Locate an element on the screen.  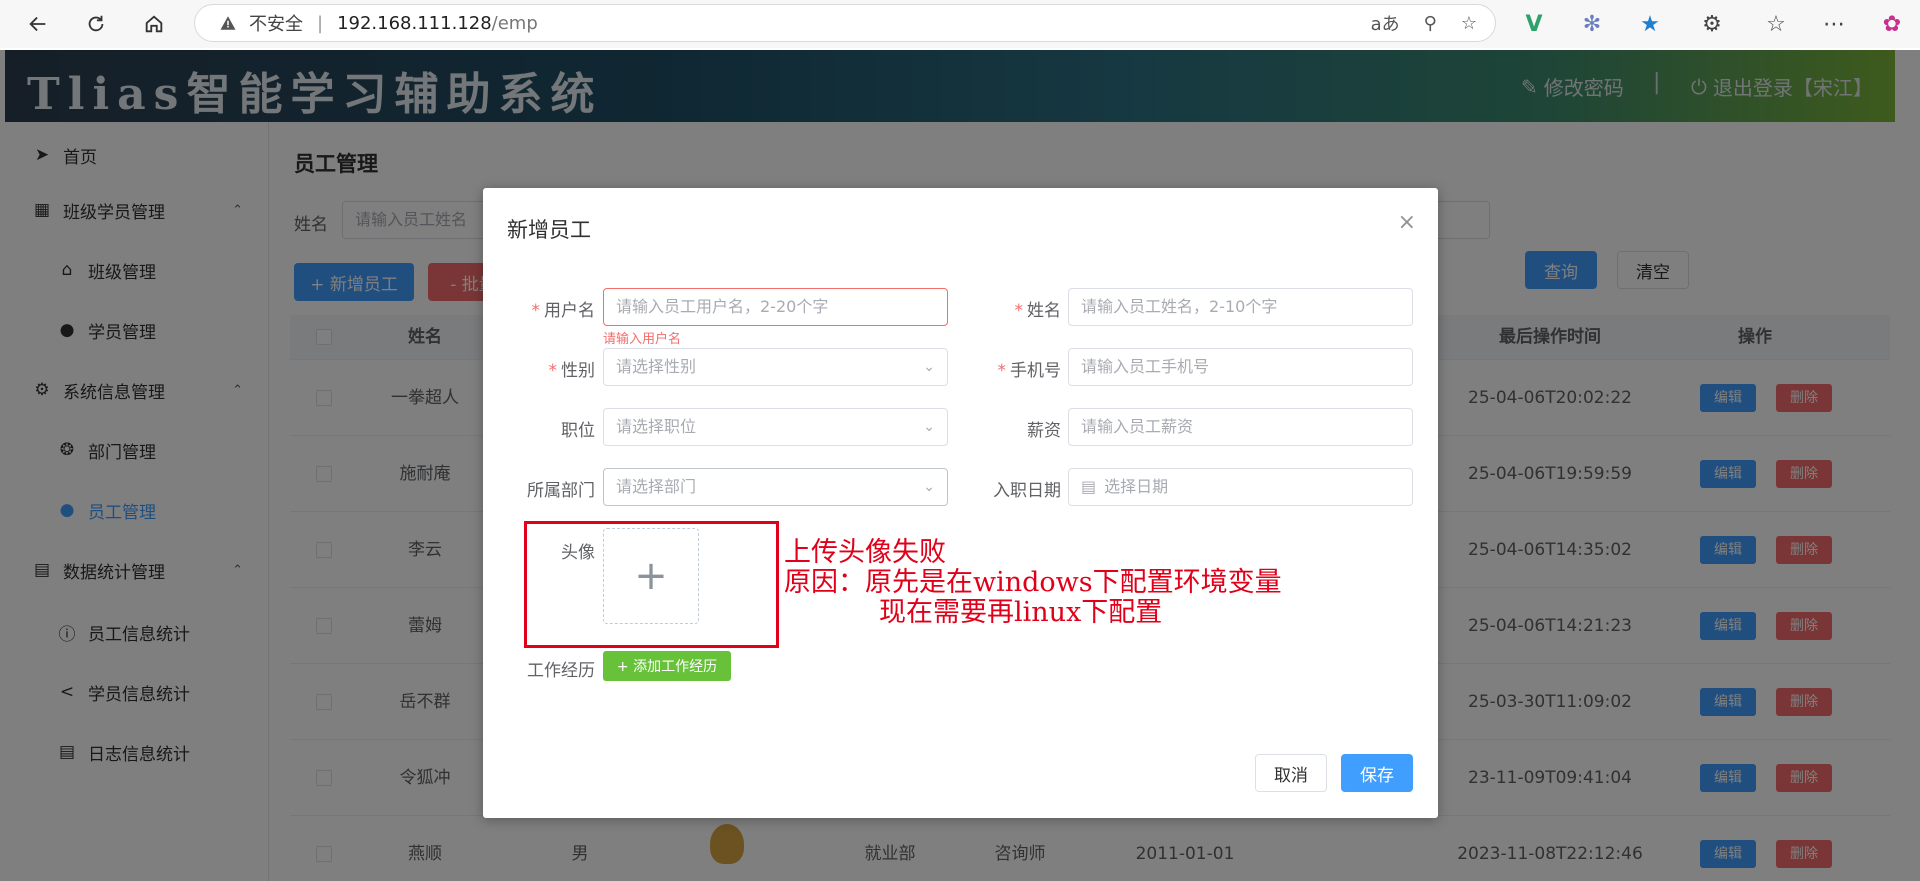
gender-select: 请选择性别 ⌄ is located at coordinates (775, 367).